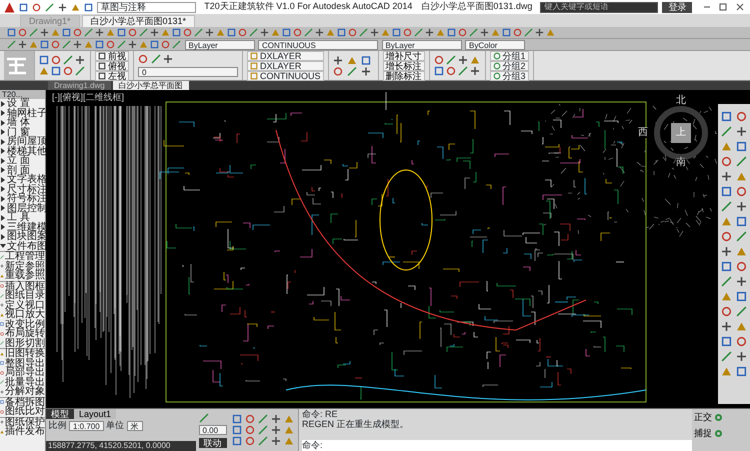 The width and height of the screenshot is (750, 451). Describe the element at coordinates (22, 123) in the screenshot. I see `menu-item: 墙 体` at that location.